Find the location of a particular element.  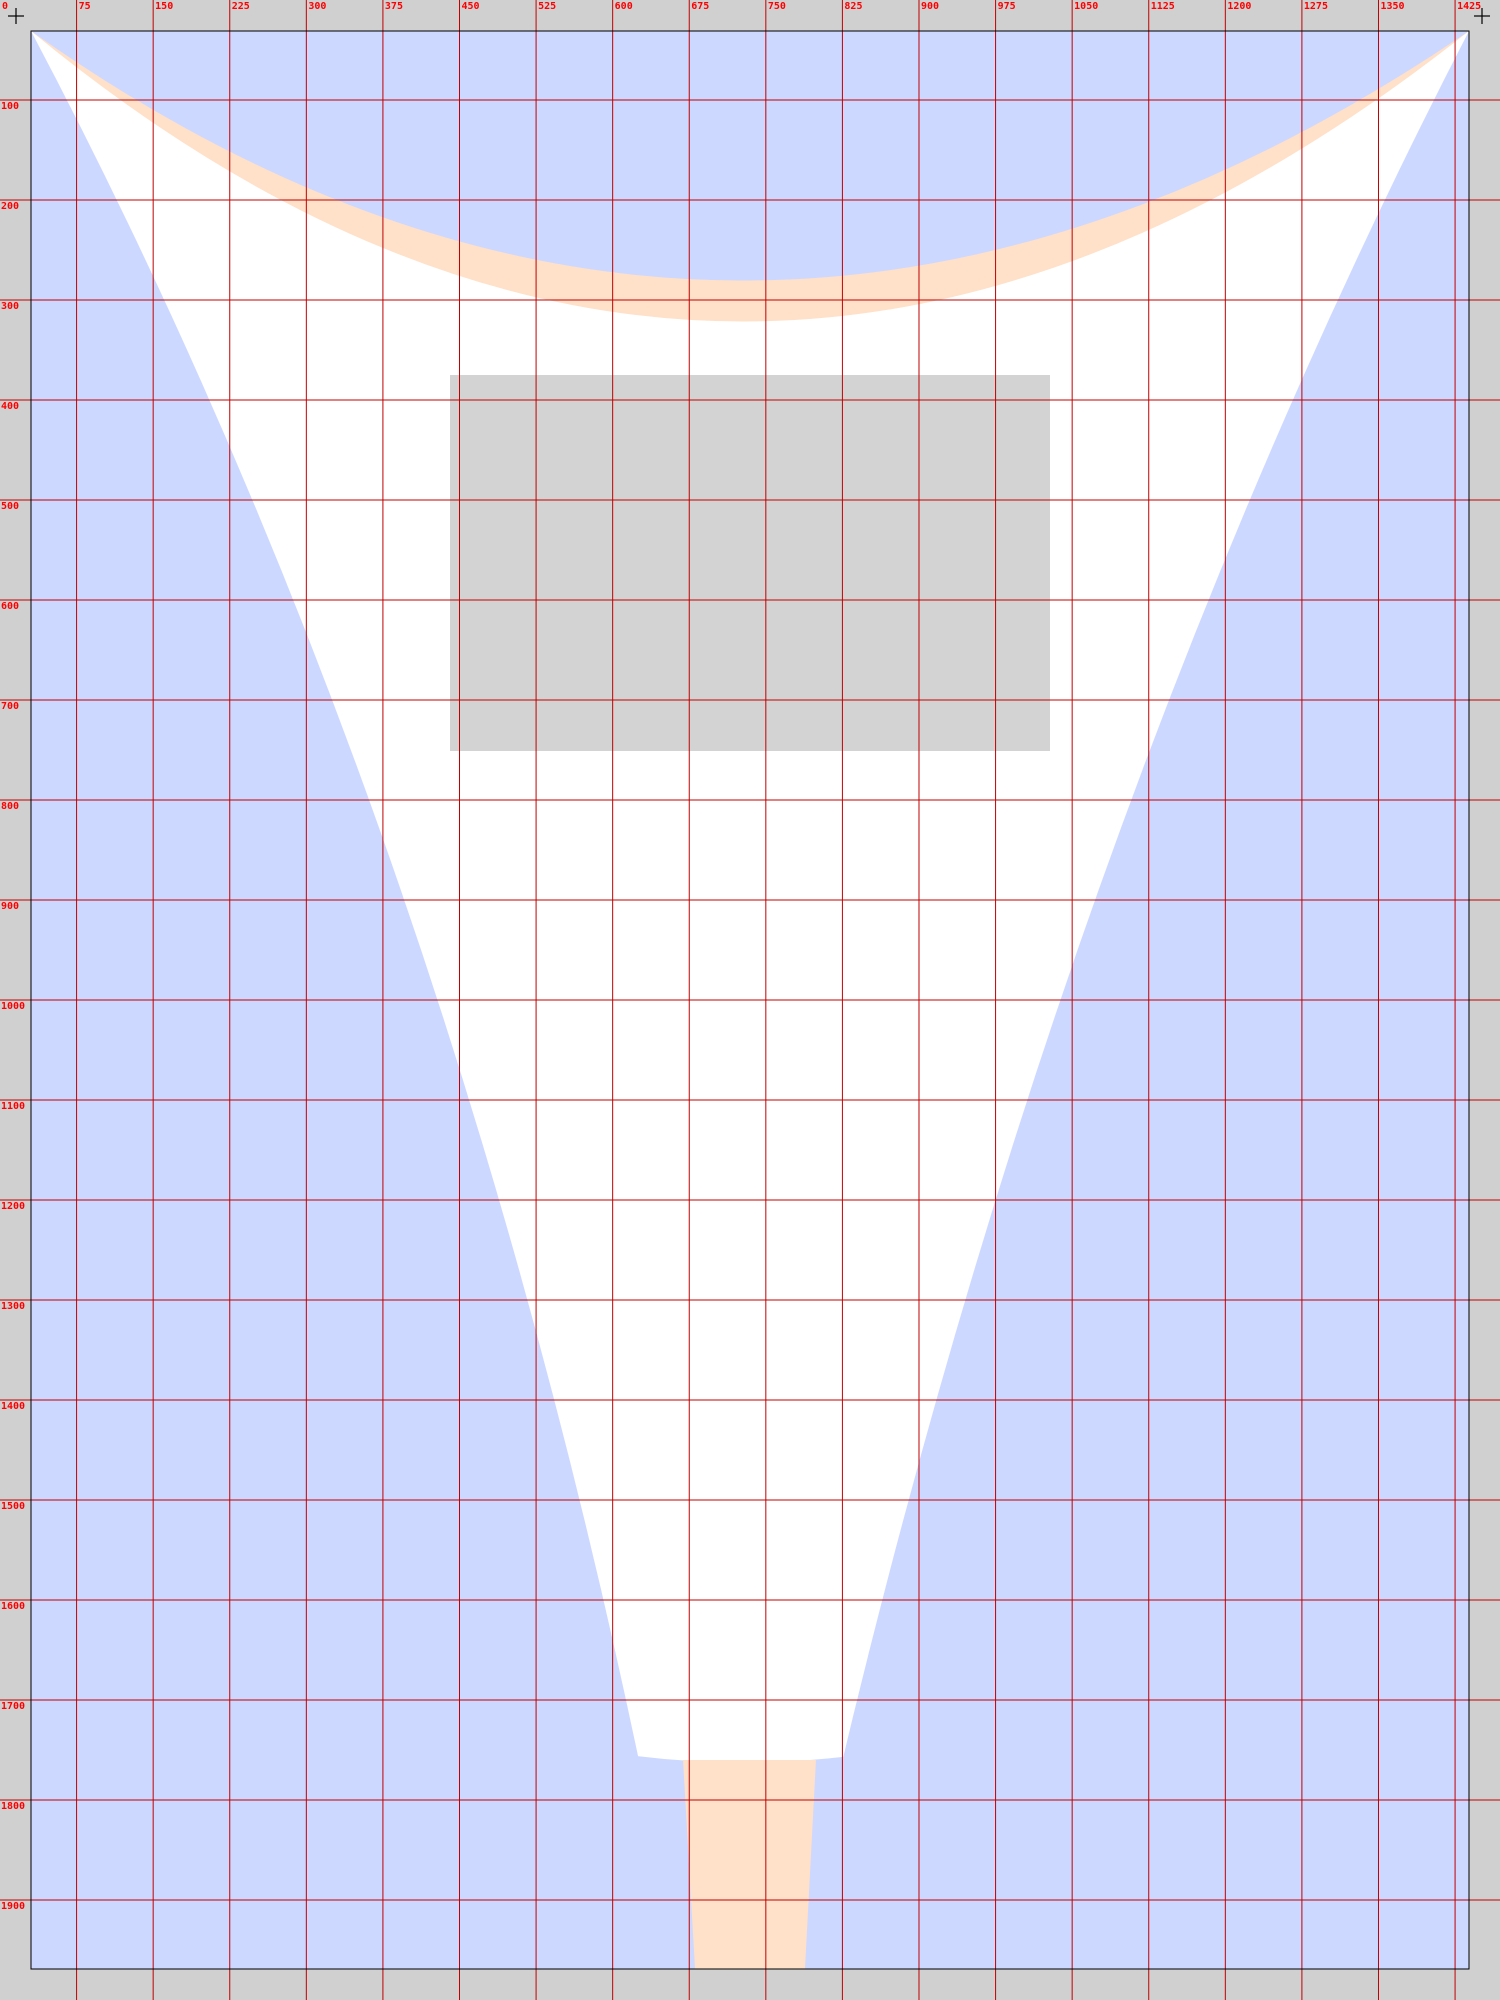

y-tick-label-400: 400 is located at coordinates (10, 406).